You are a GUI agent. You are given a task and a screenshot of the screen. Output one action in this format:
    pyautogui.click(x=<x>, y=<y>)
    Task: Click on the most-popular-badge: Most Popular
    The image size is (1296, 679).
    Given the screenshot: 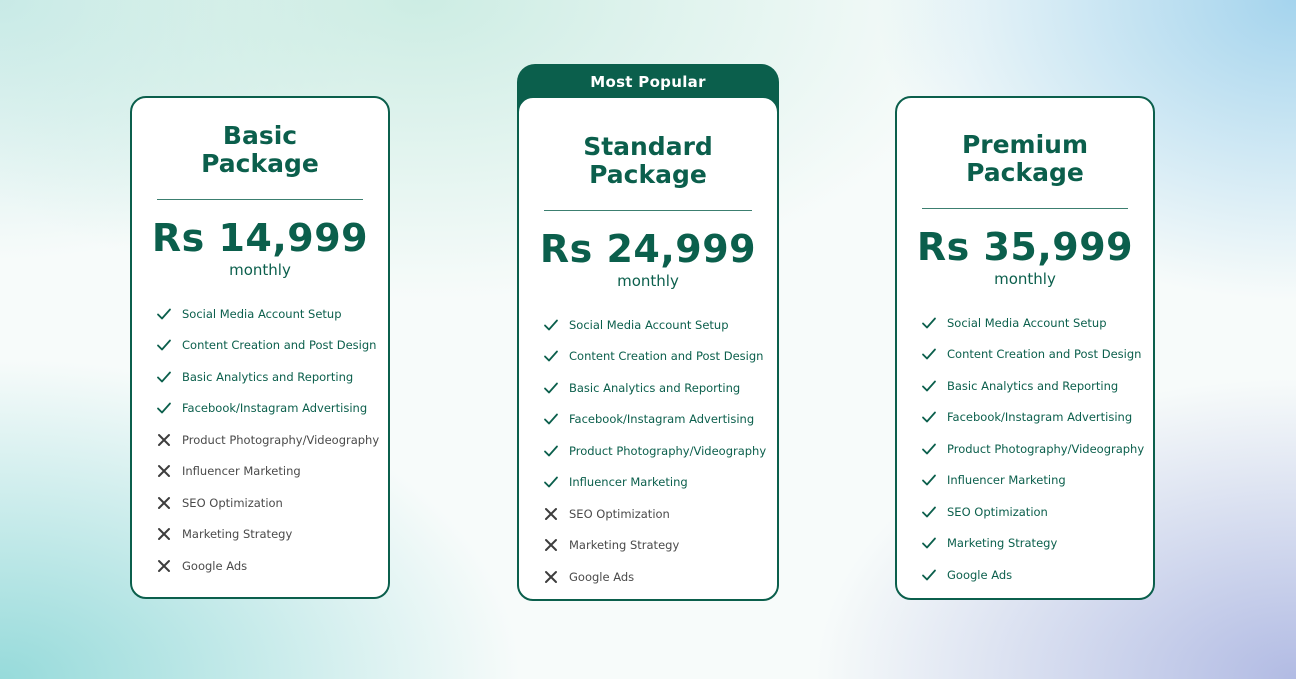 What is the action you would take?
    pyautogui.click(x=648, y=82)
    